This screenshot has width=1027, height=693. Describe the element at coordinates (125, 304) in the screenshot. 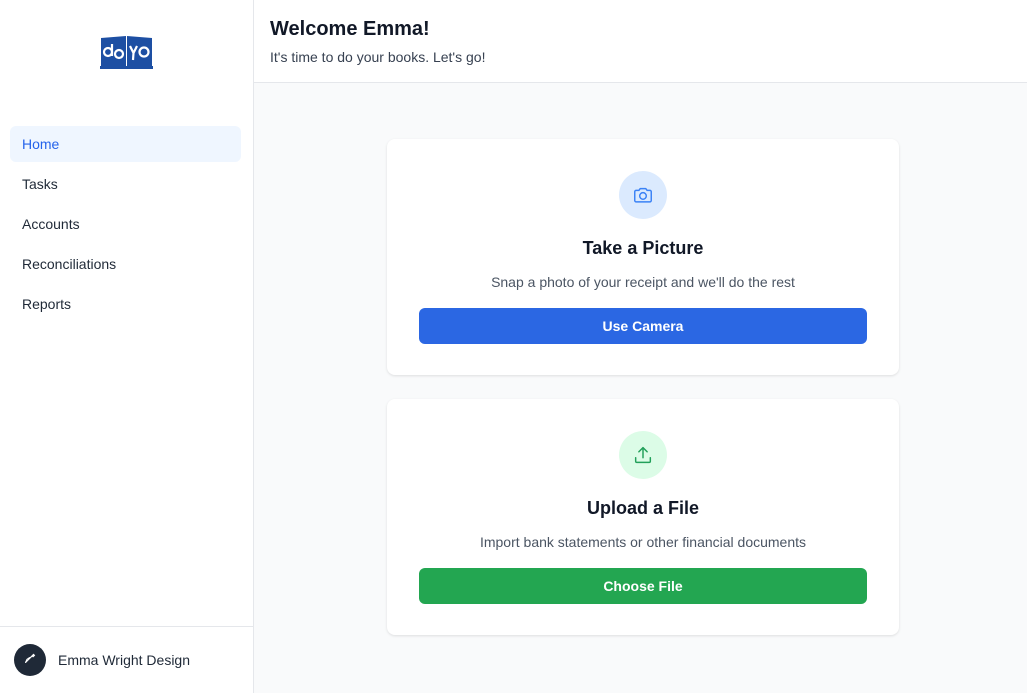

I see `sidebar-item-reports: Reports` at that location.